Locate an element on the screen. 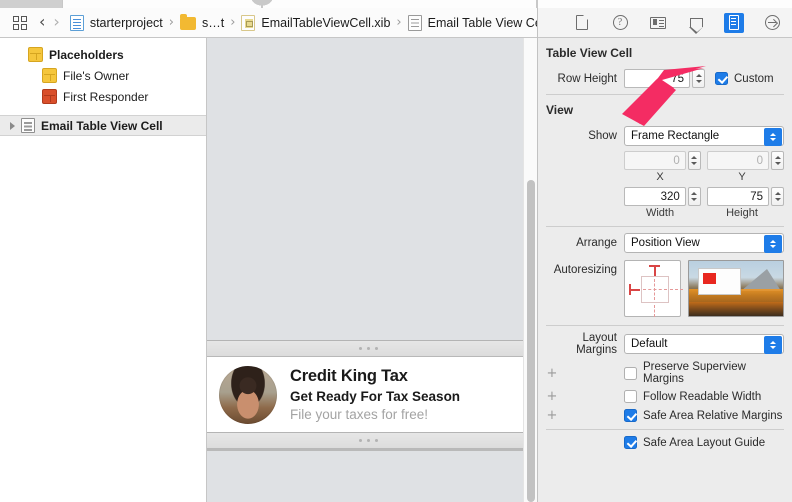  arrange-popup-value: Position View is located at coordinates (665, 243).